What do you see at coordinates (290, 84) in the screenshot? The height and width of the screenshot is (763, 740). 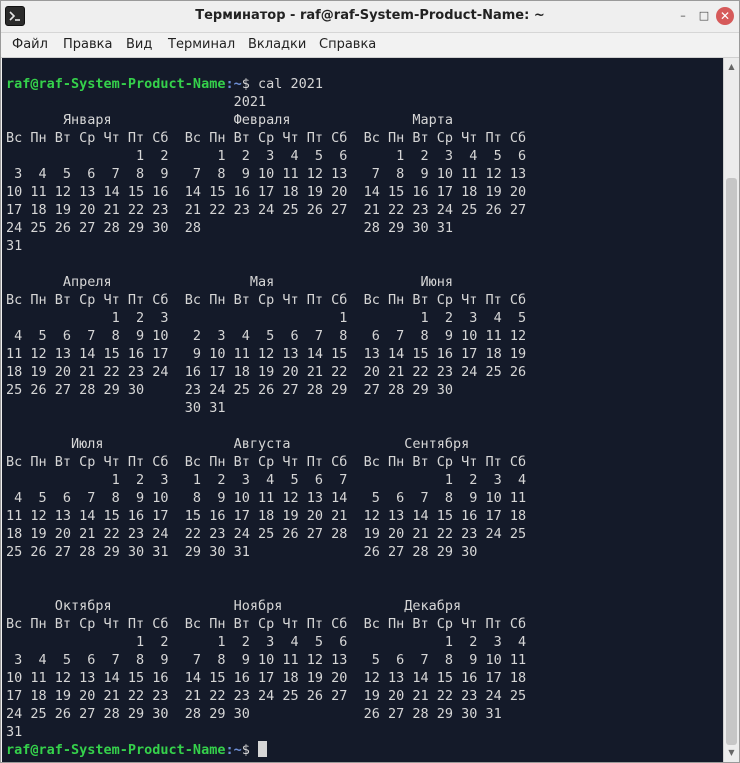 I see `command-text: cal 2021` at bounding box center [290, 84].